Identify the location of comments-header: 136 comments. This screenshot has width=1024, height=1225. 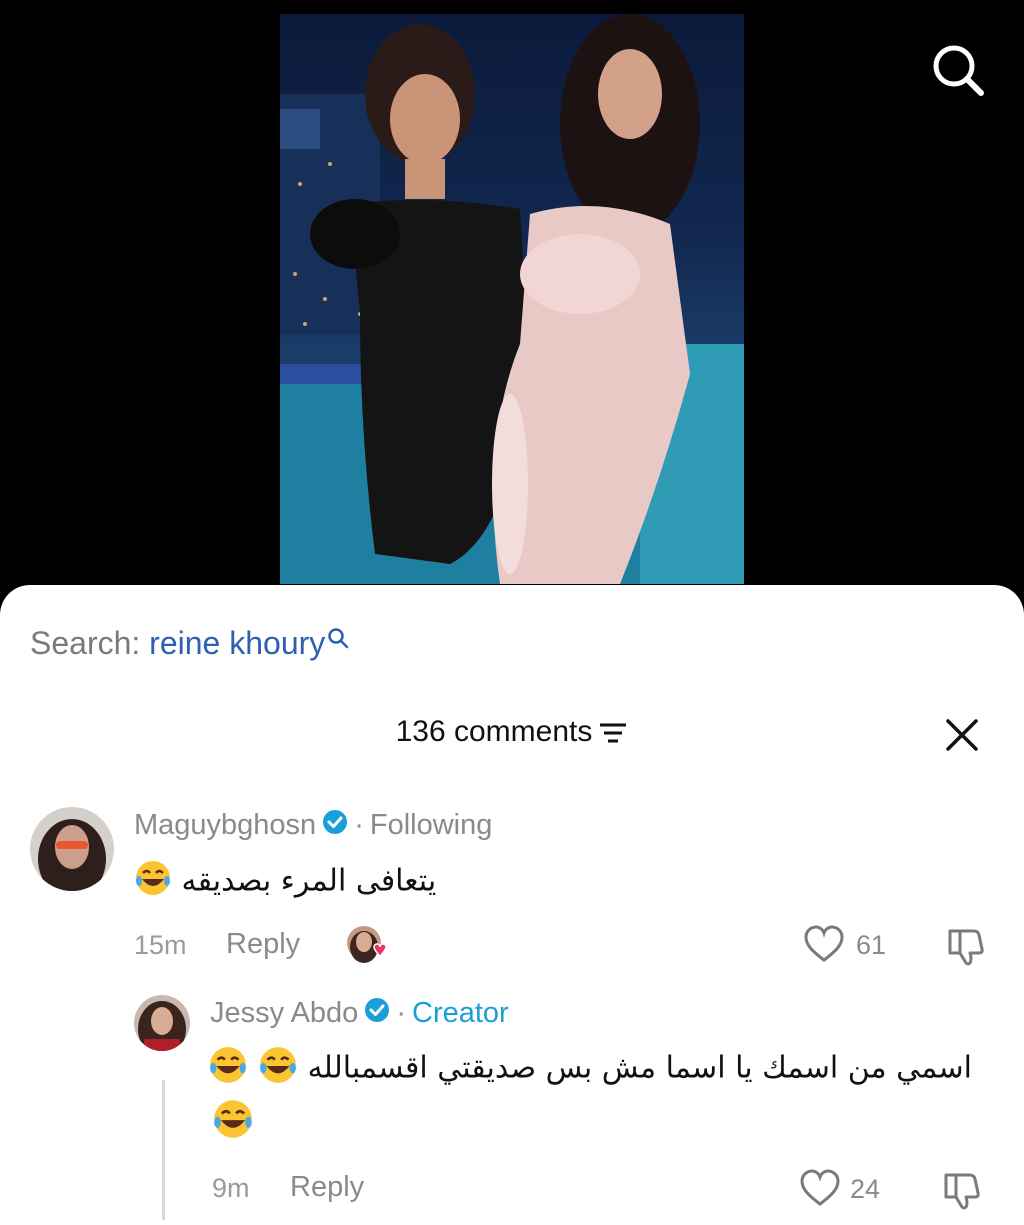
(512, 732).